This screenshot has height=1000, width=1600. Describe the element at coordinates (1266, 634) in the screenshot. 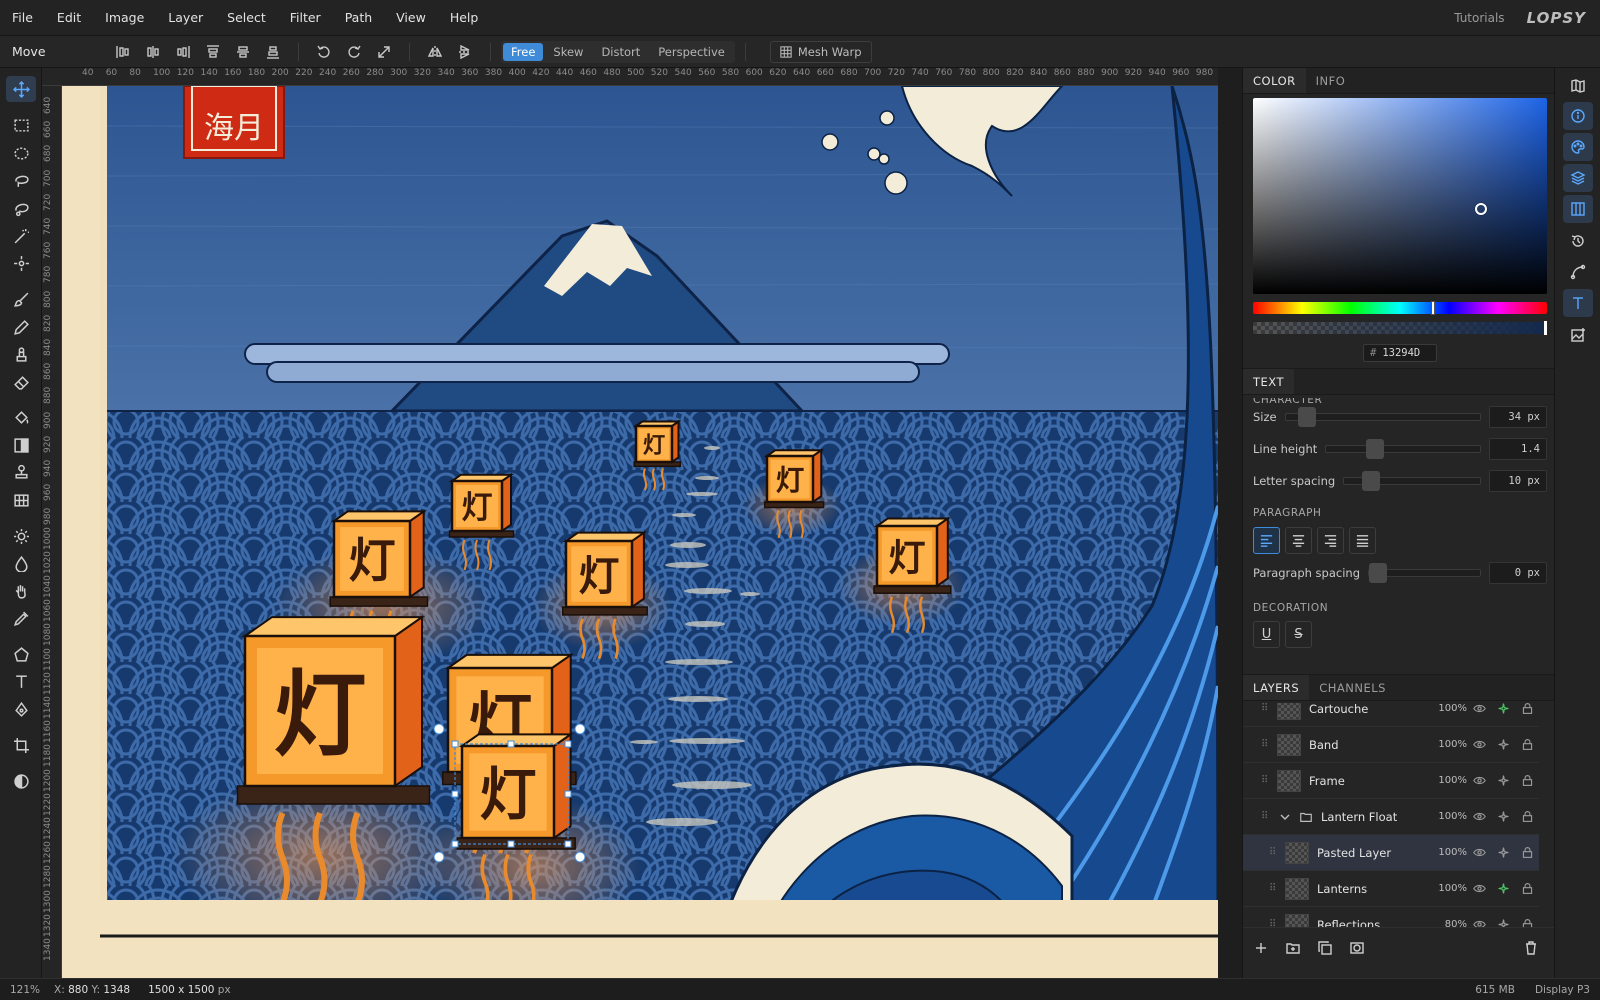

I see `underline-button: U` at that location.